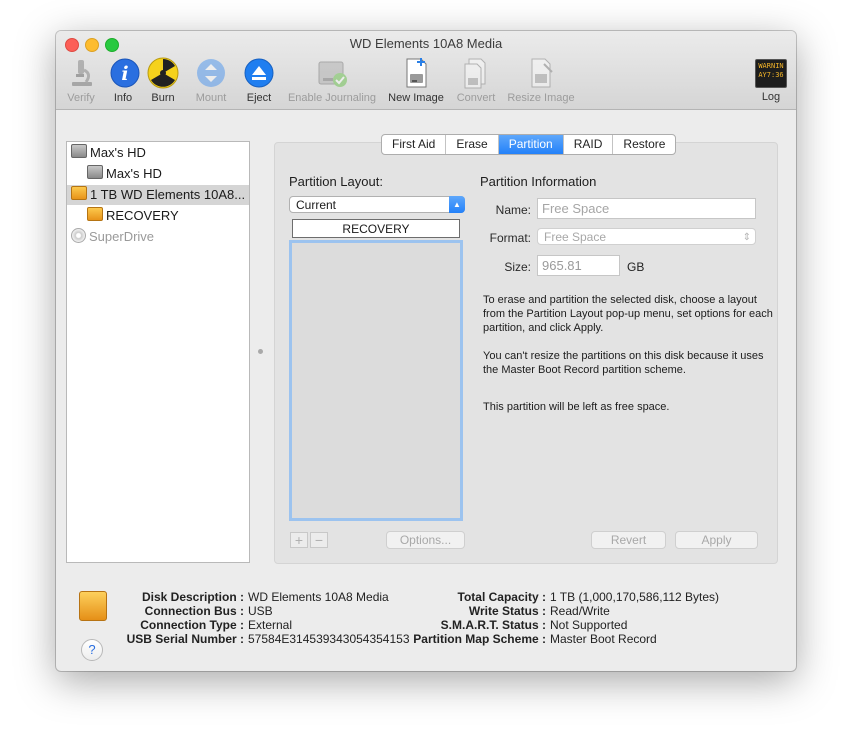 This screenshot has height=752, width=852. Describe the element at coordinates (716, 540) in the screenshot. I see `apply-button: Apply` at that location.